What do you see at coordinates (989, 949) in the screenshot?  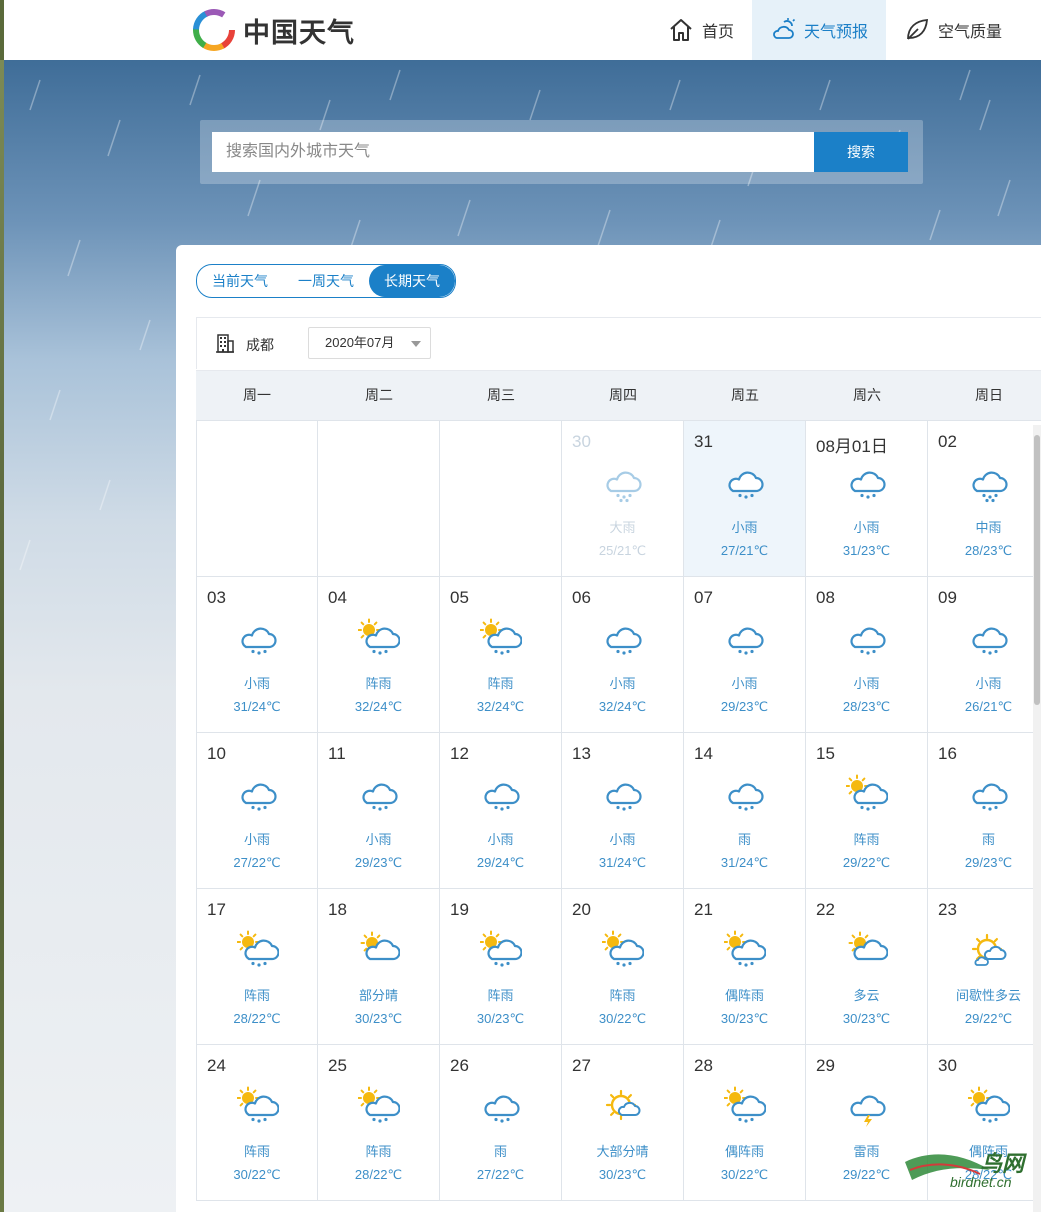 I see `intermittent-cloud-icon` at bounding box center [989, 949].